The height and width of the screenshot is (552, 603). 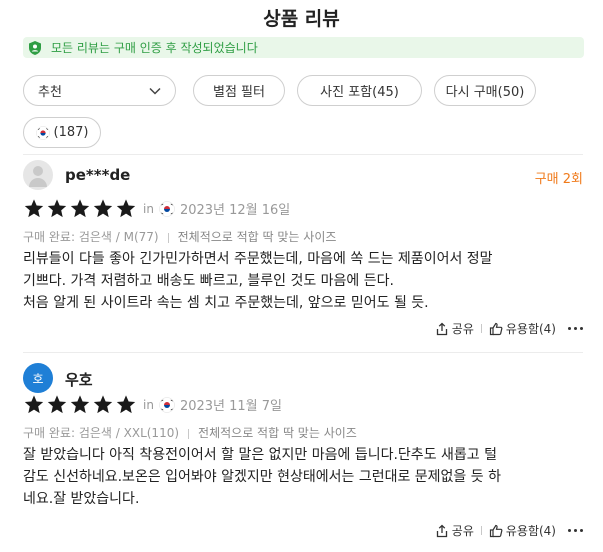 I want to click on photo-filter-button: 사진 포함(45), so click(x=359, y=90).